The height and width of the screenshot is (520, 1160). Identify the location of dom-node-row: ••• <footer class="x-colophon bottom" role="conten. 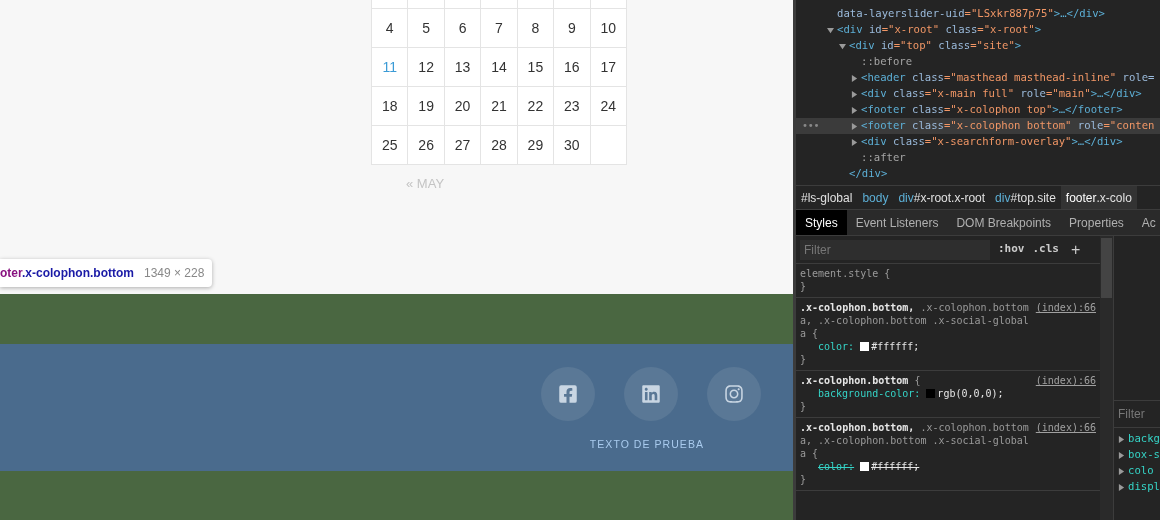
(978, 126).